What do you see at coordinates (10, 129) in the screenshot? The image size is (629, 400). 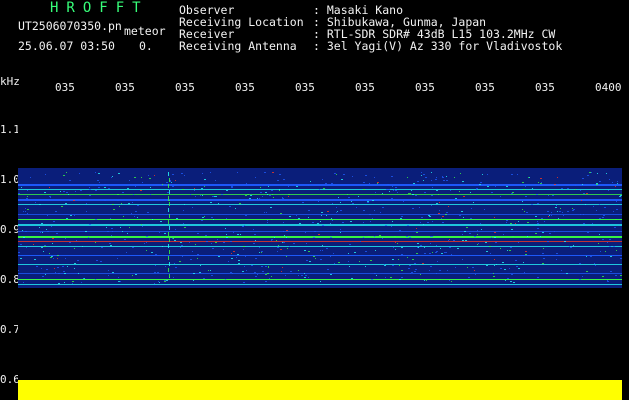 I see `y-tick-1-1: 1.1` at bounding box center [10, 129].